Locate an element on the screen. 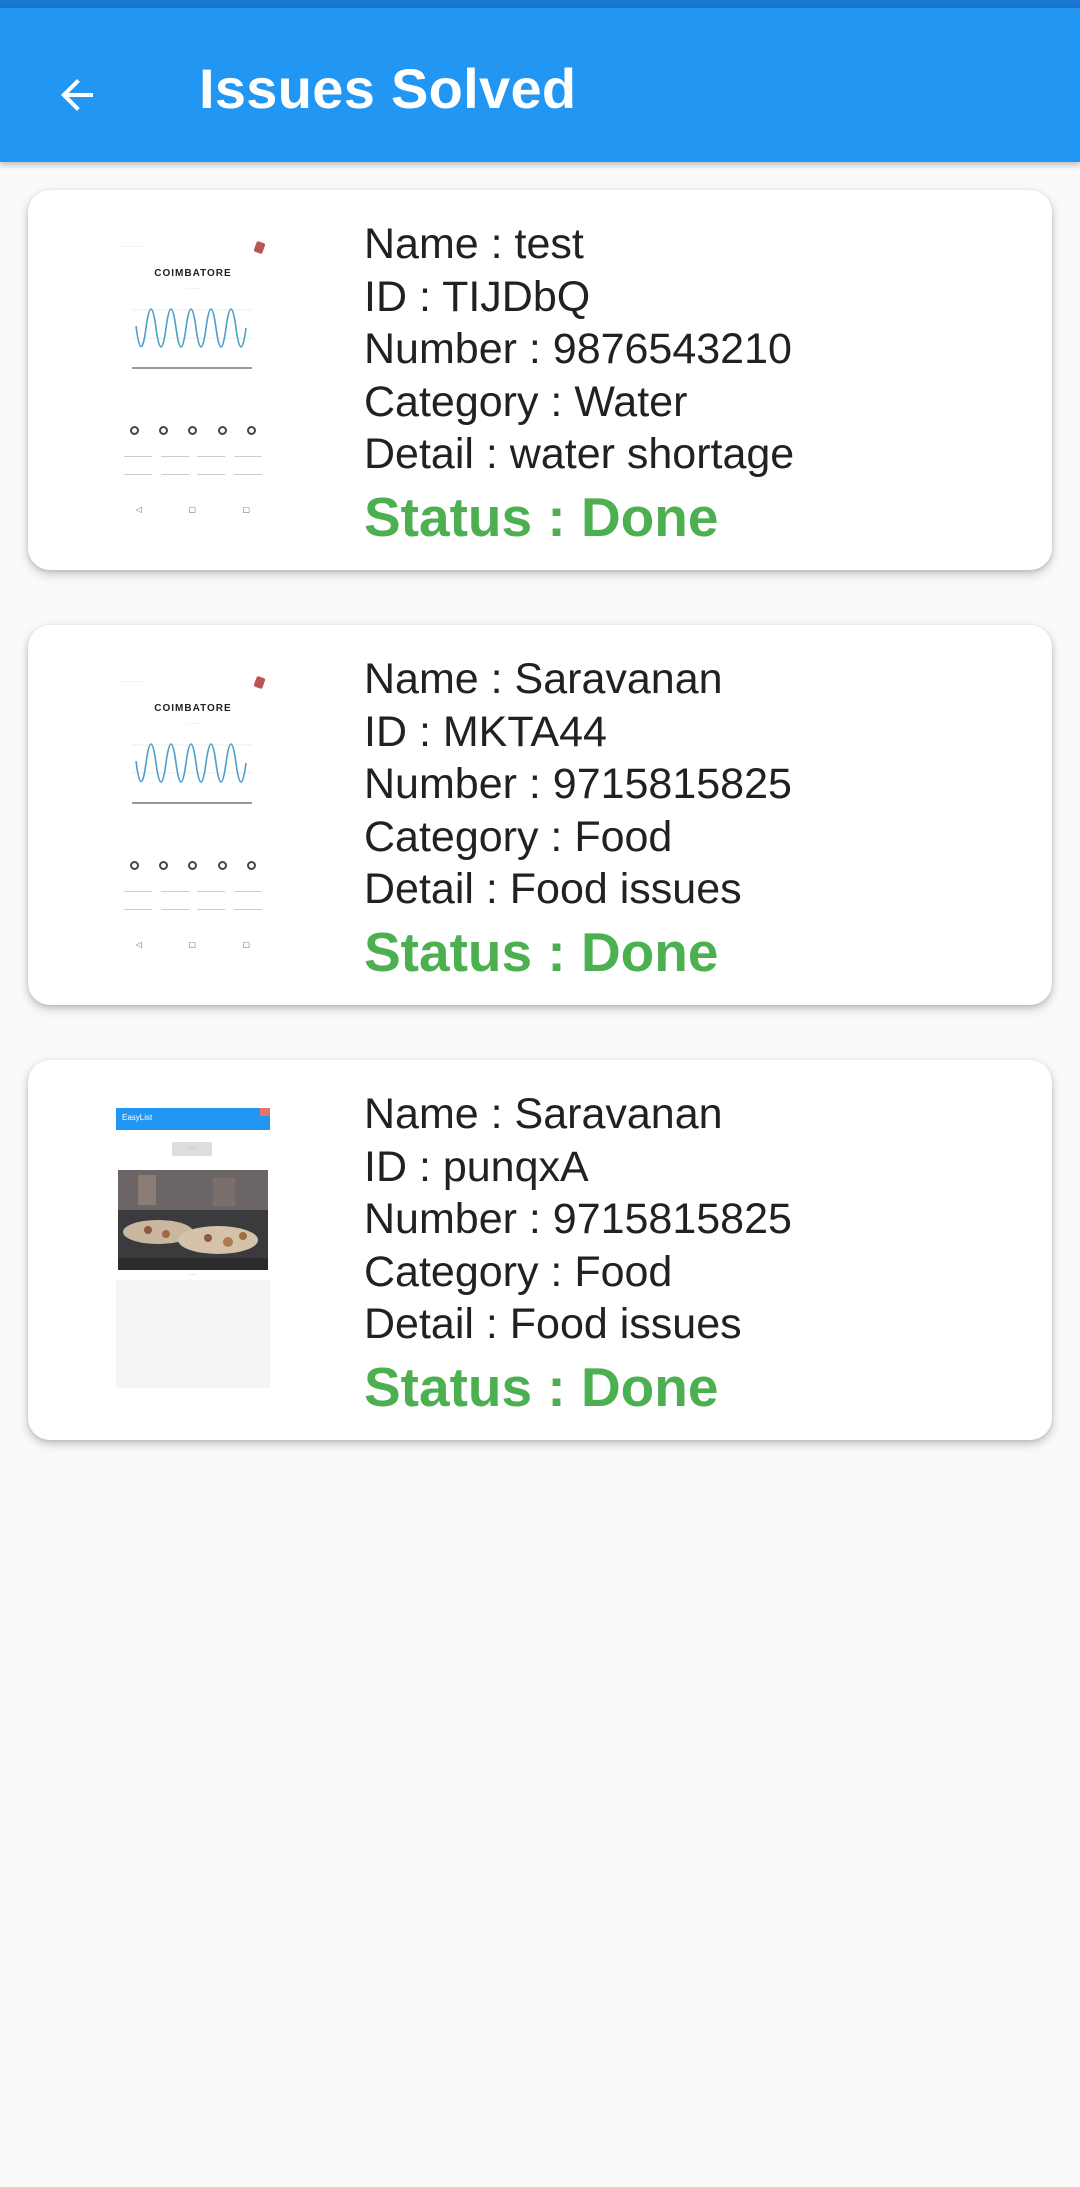 The image size is (1080, 2187). arrow-back-icon is located at coordinates (77, 95).